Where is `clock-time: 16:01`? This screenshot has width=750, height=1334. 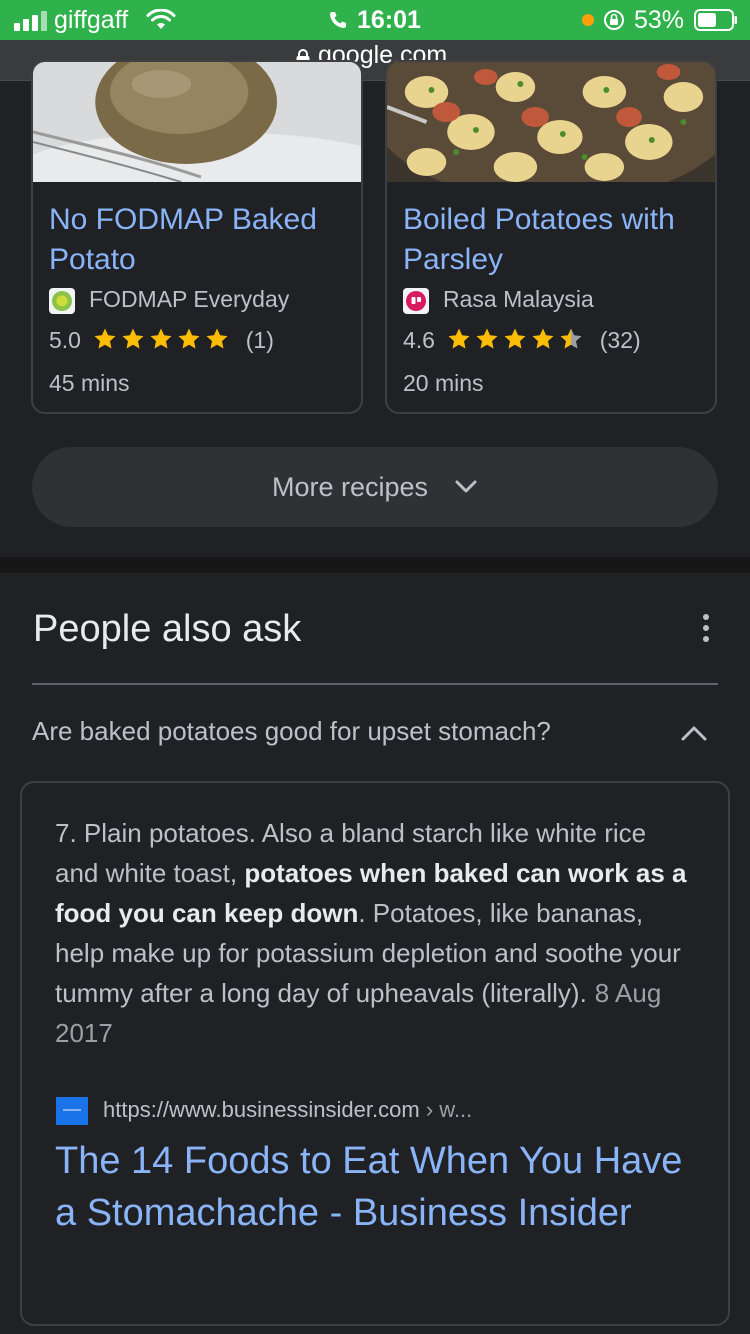
clock-time: 16:01 is located at coordinates (389, 20).